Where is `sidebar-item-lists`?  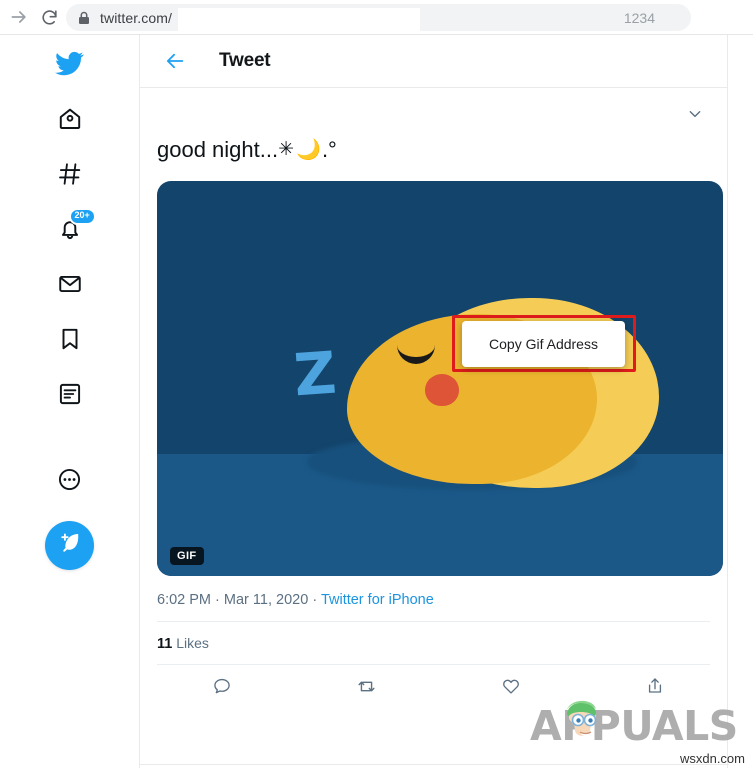
sidebar-item-lists is located at coordinates (70, 396).